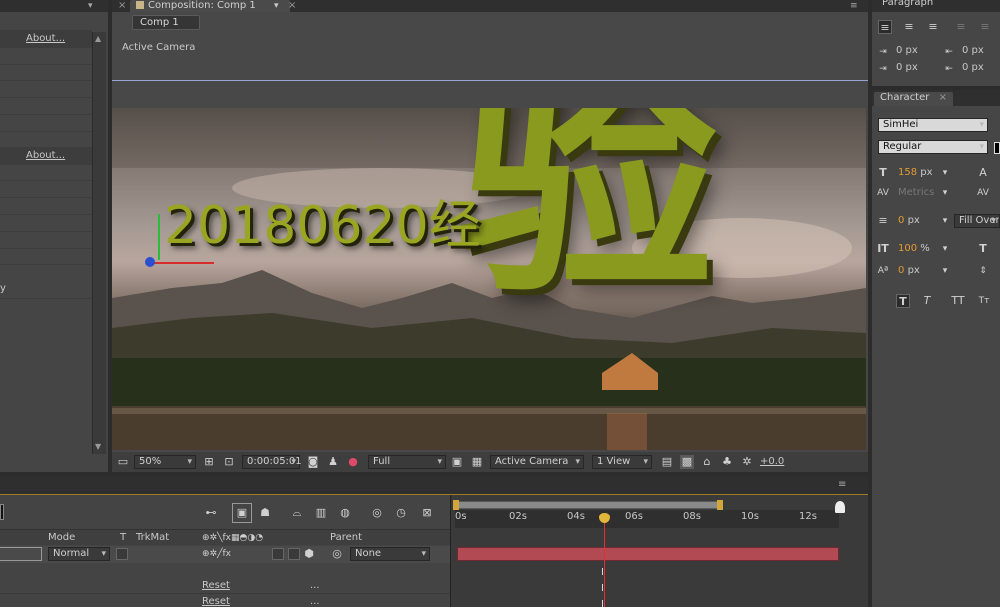 Image resolution: width=1000 pixels, height=607 pixels. Describe the element at coordinates (477, 462) in the screenshot. I see `transparency-grid-icon: ▦` at that location.